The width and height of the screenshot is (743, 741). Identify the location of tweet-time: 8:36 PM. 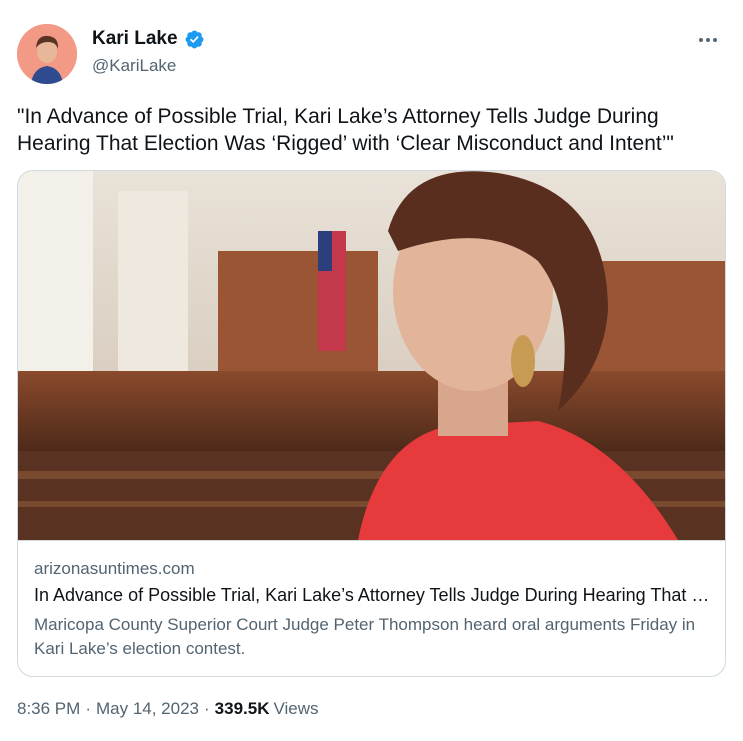
(48, 709).